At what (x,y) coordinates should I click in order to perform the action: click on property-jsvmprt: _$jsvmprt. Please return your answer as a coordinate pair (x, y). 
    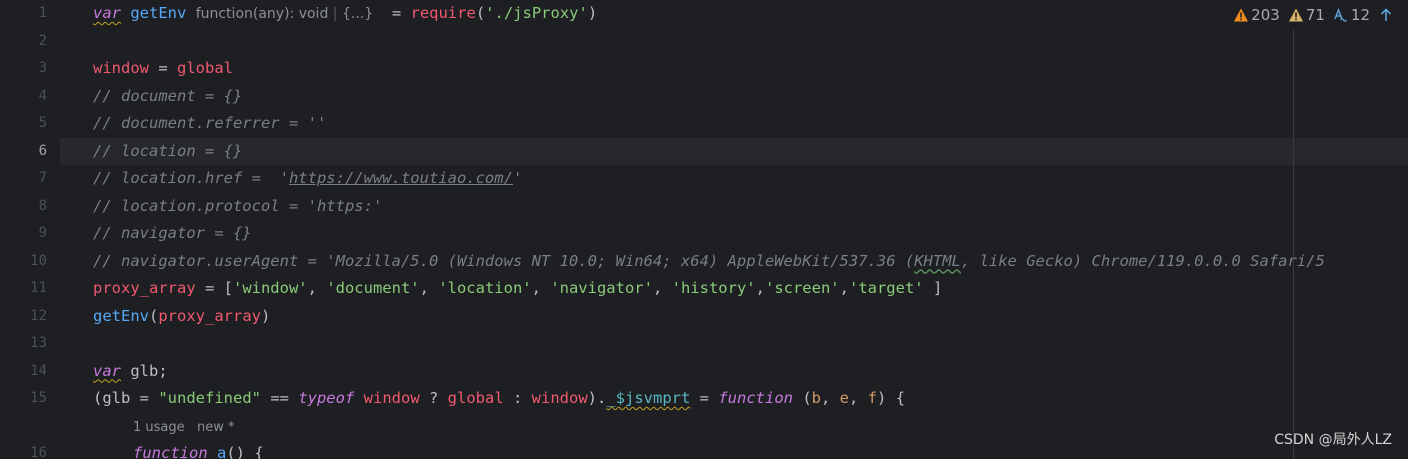
    Looking at the image, I should click on (648, 398).